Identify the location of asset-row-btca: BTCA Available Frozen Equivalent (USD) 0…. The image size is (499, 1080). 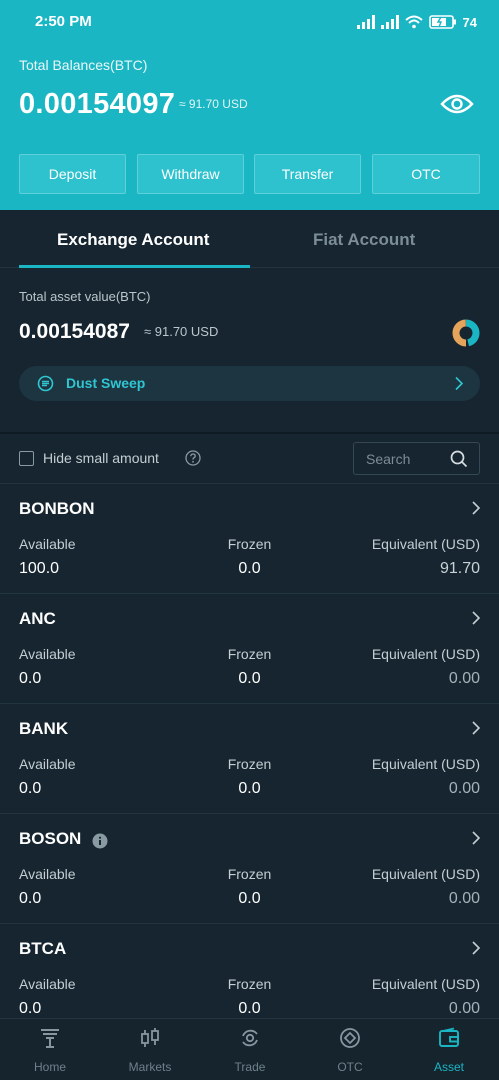
(249, 971).